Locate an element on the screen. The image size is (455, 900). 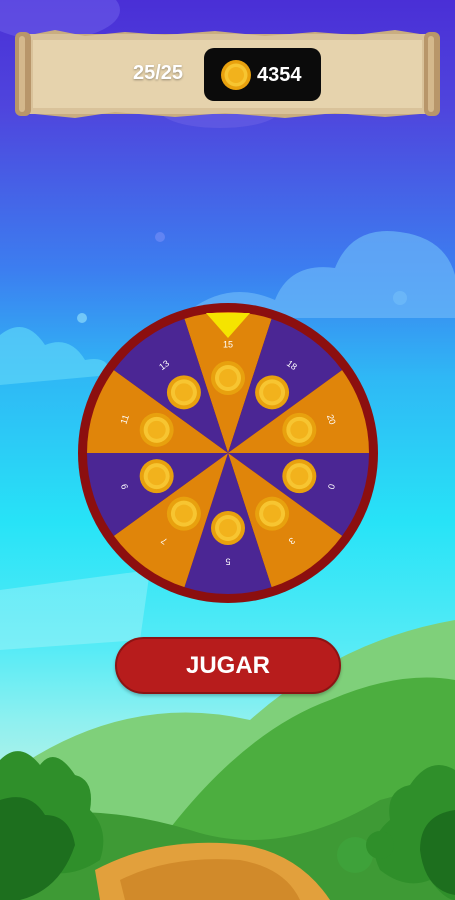
play-button: JUGAR is located at coordinates (228, 665).